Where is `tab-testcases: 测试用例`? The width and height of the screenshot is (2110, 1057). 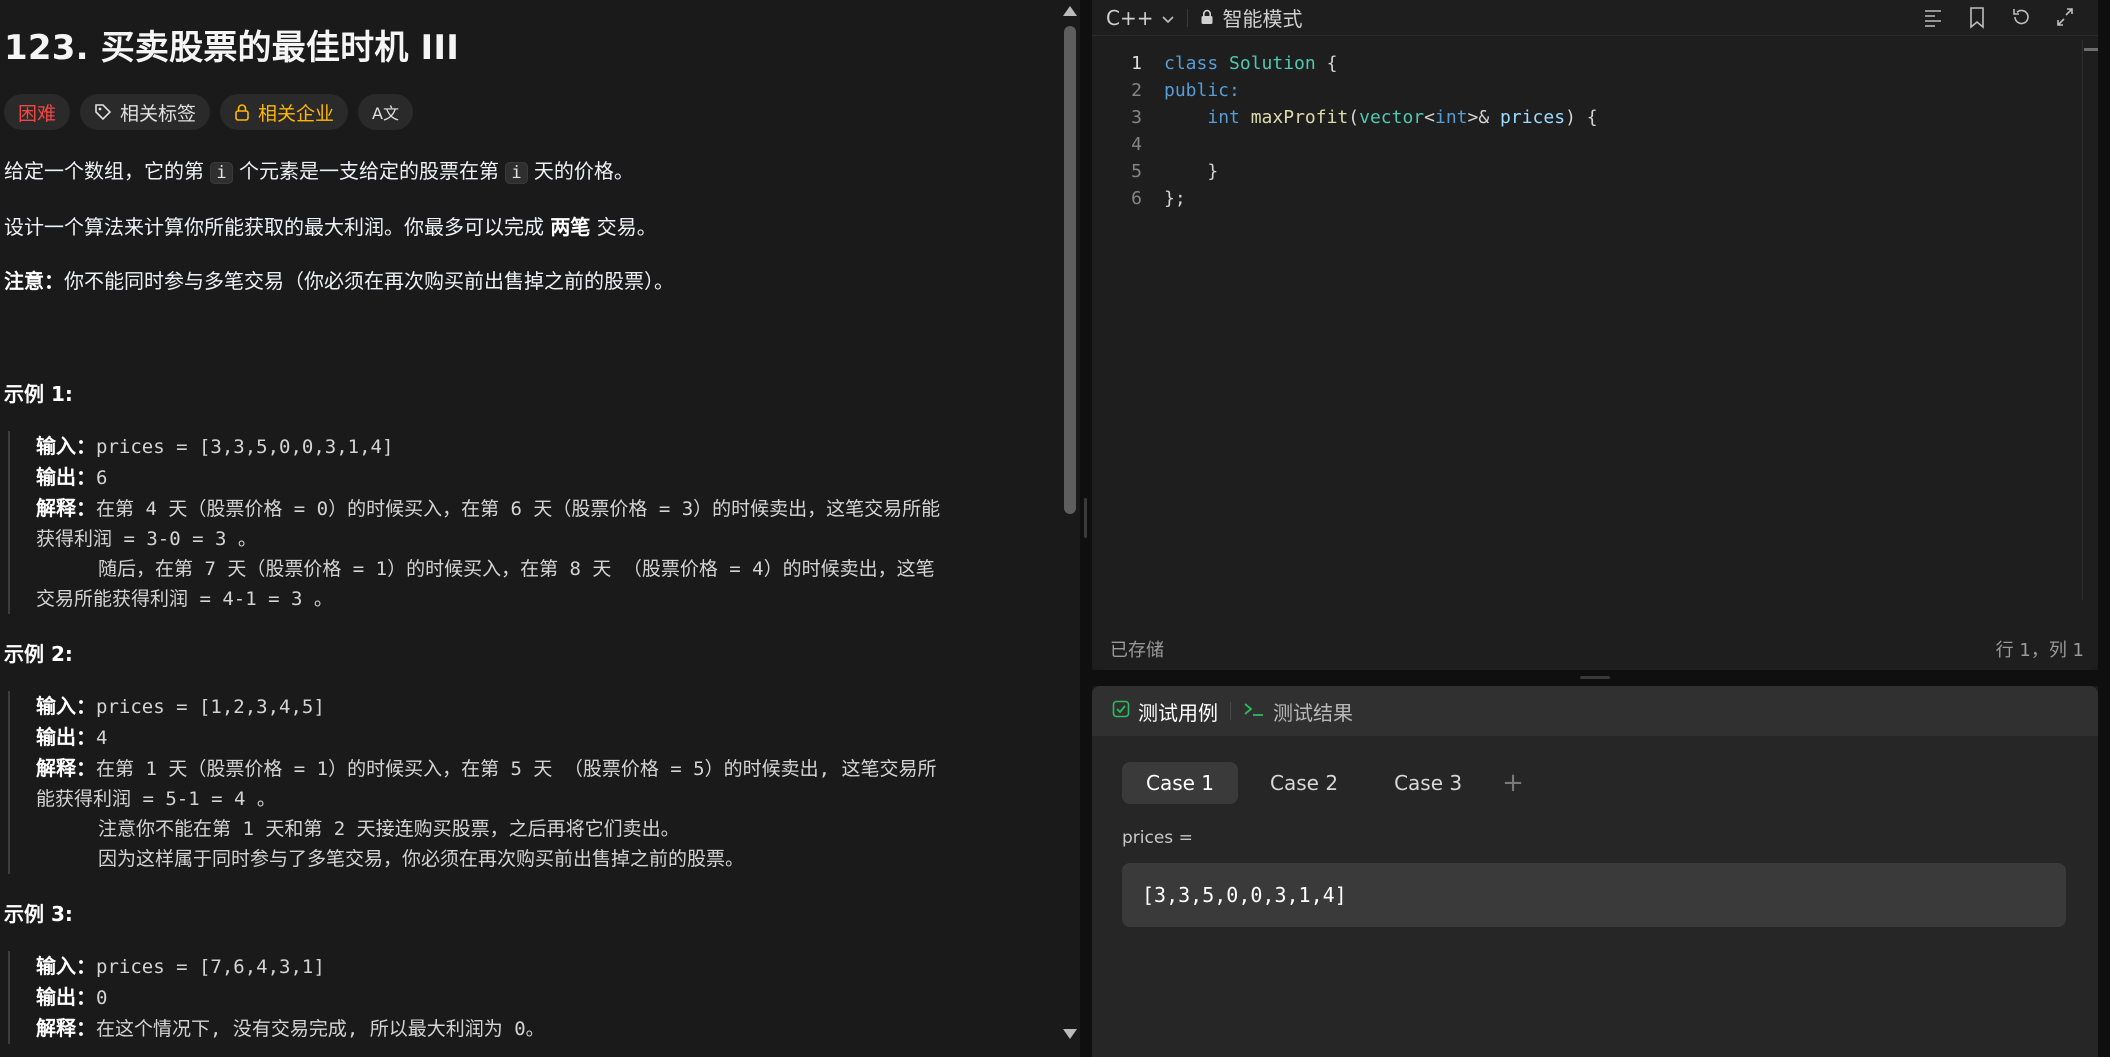 tab-testcases: 测试用例 is located at coordinates (1165, 711).